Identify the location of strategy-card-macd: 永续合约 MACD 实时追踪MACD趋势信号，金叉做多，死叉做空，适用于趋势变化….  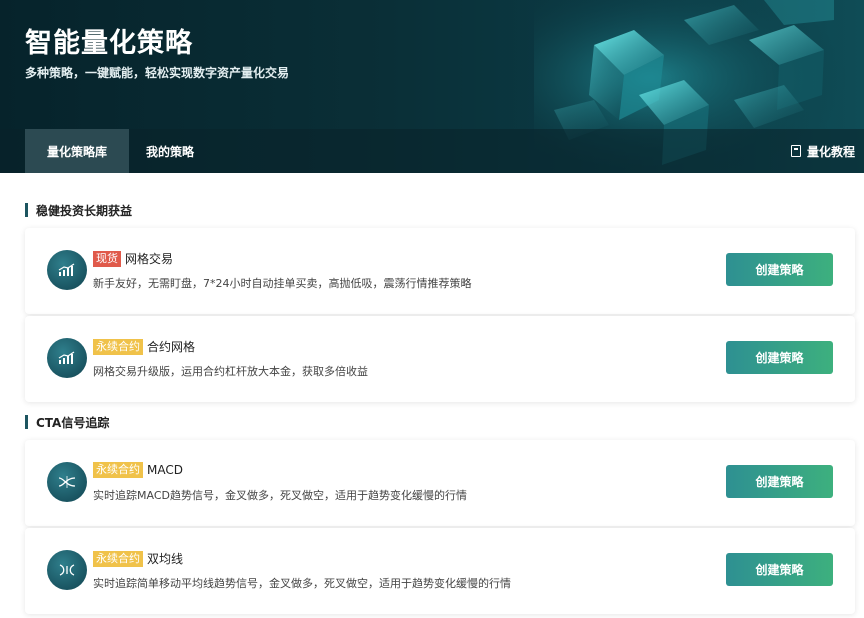
(440, 483).